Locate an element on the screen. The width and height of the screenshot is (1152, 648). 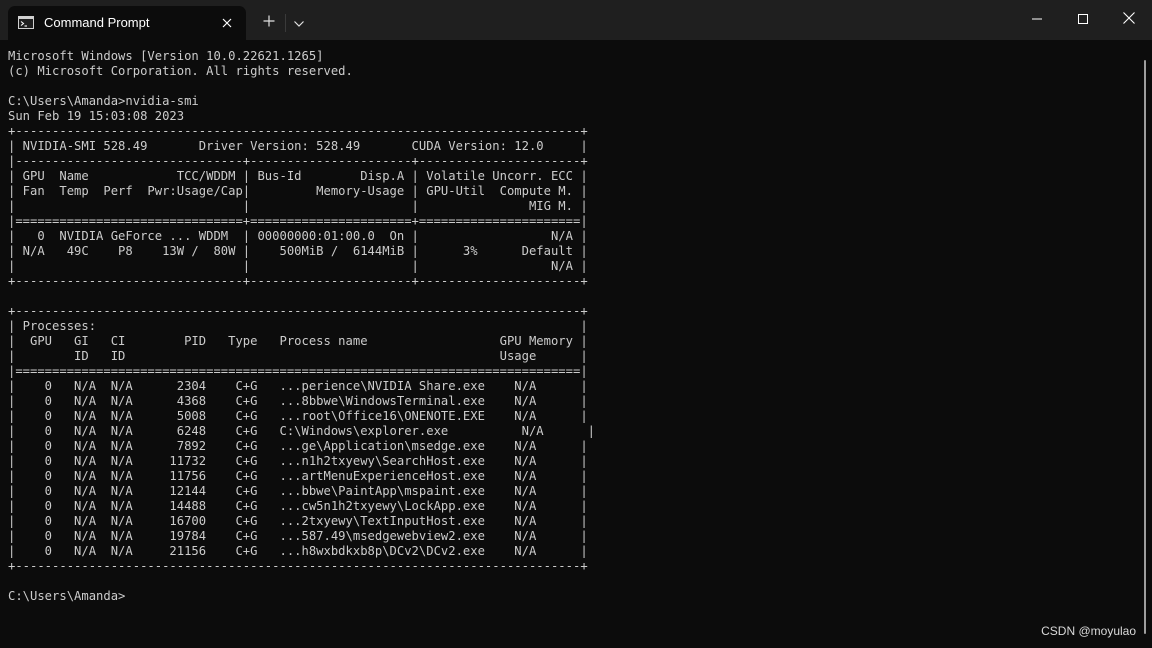
maximize-icon is located at coordinates (1083, 20).